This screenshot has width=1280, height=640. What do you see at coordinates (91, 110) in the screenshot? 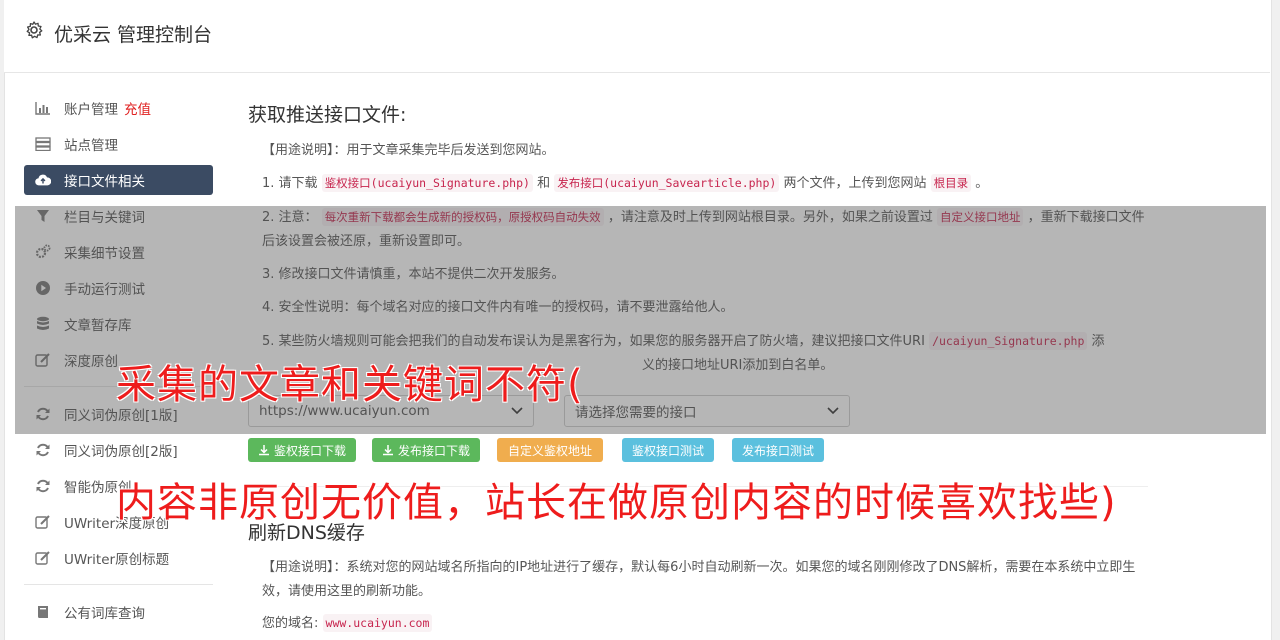
I see `sidebar-item-label: 账户管理` at bounding box center [91, 110].